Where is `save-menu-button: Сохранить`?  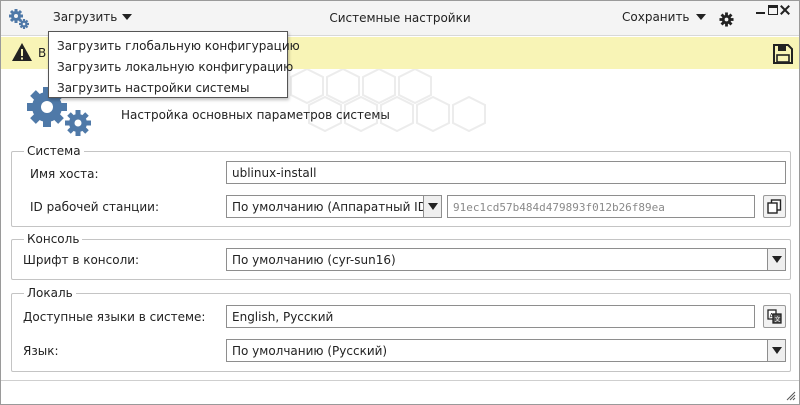 save-menu-button: Сохранить is located at coordinates (664, 17).